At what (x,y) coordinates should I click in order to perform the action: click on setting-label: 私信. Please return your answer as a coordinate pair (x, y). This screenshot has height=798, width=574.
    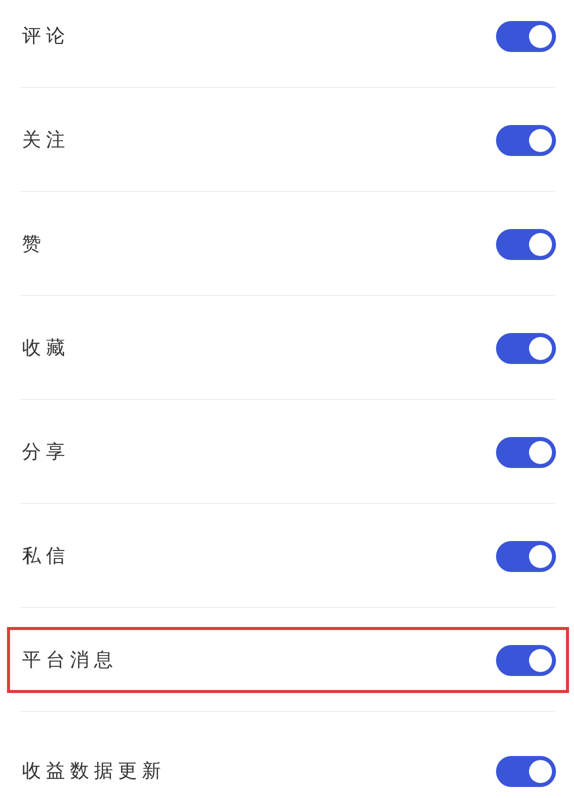
    Looking at the image, I should click on (46, 556).